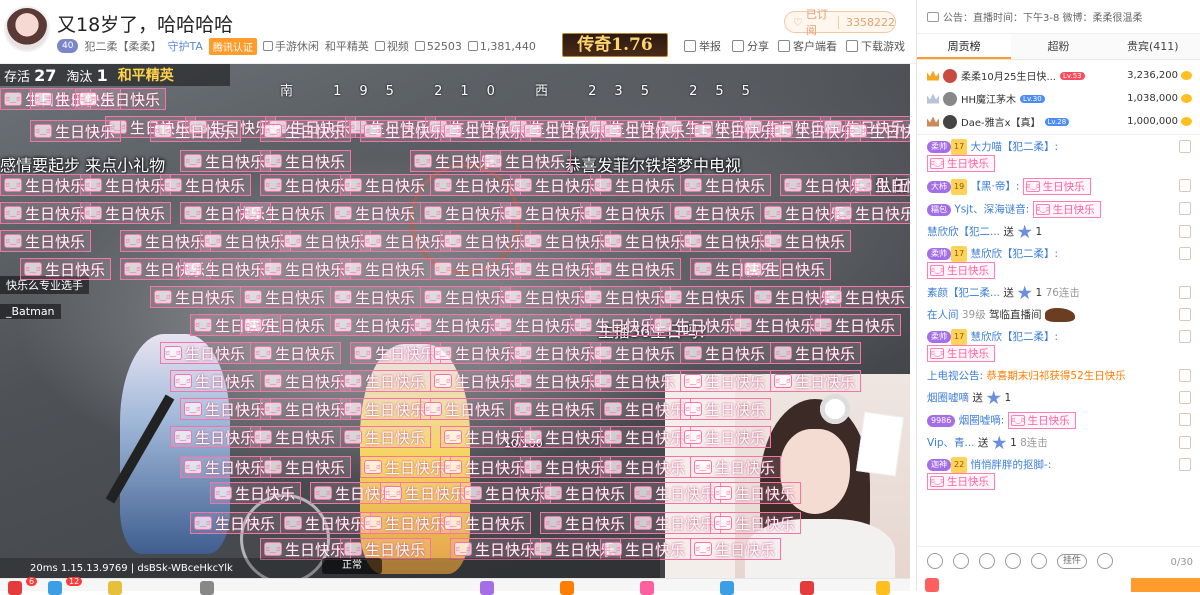 The width and height of the screenshot is (1200, 595). Describe the element at coordinates (1058, 293) in the screenshot. I see `chat-message: 素颜【犯二柔... 送 1 76连击` at that location.